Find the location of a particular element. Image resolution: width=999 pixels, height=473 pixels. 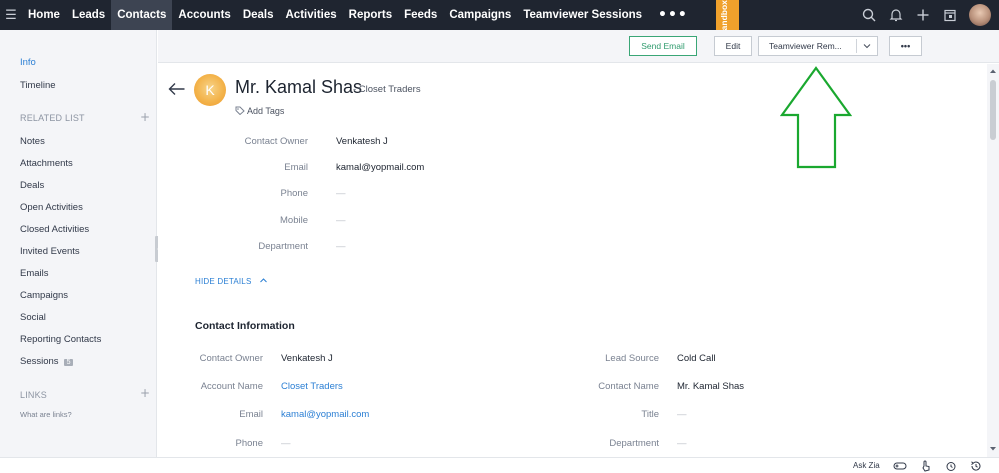

nav-tab-campaigns: Campaigns is located at coordinates (480, 15).